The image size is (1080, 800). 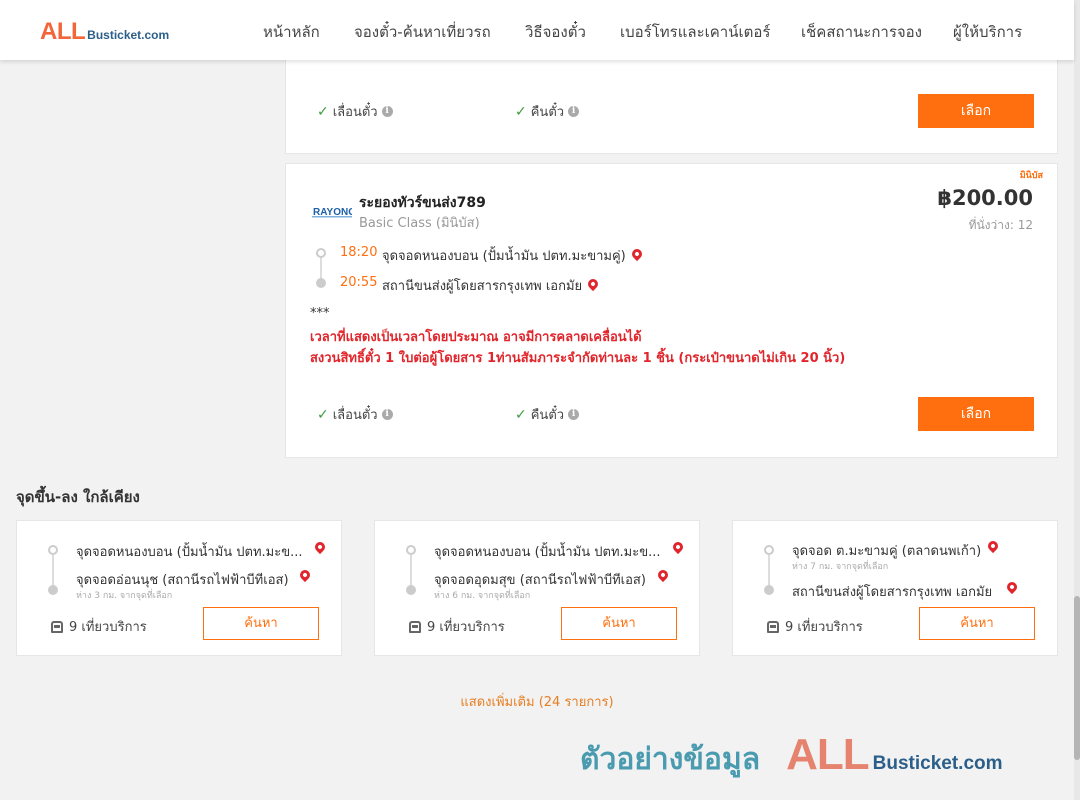 What do you see at coordinates (182, 580) in the screenshot?
I see `nearby-to-stop: จุดจอดอ่อนนุช (สถานีรถไฟฟ้าบีทีเอส)` at bounding box center [182, 580].